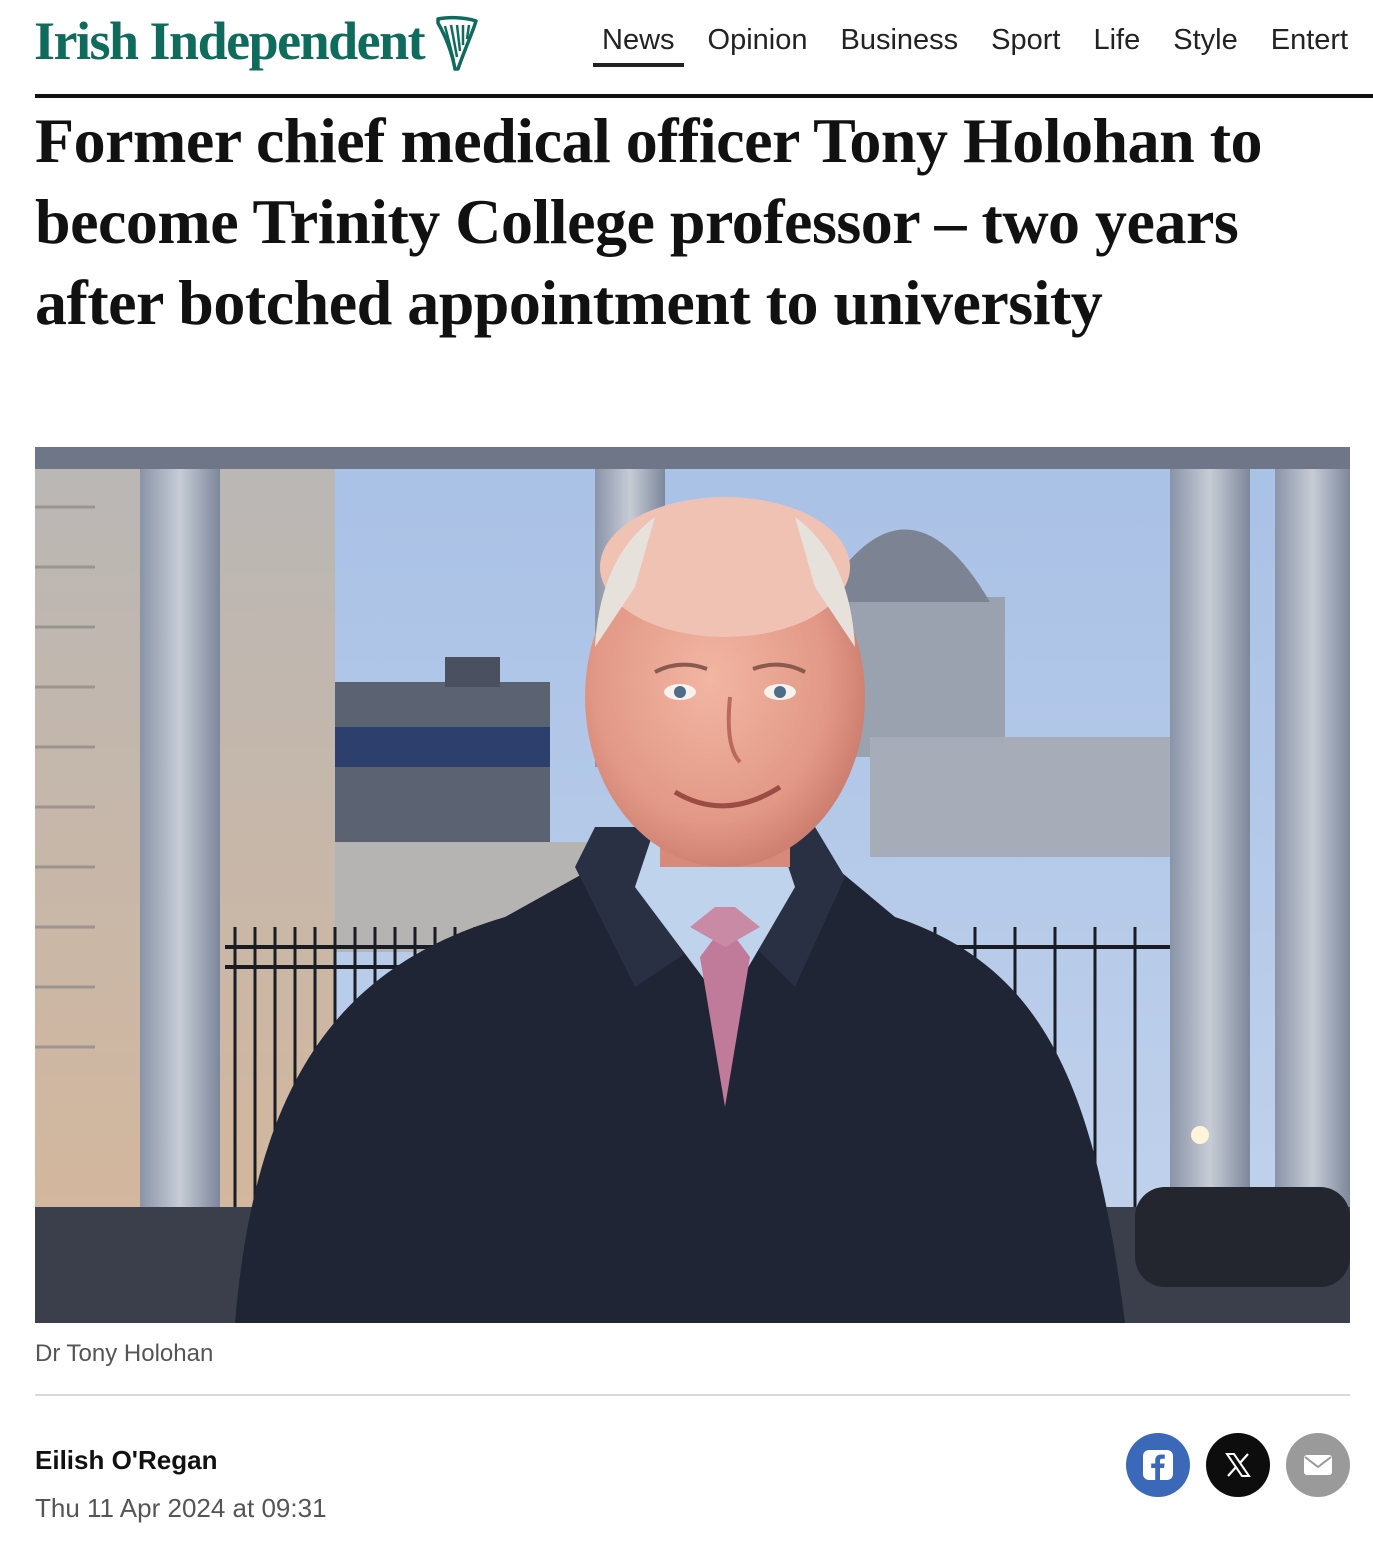 This screenshot has width=1373, height=1559. What do you see at coordinates (124, 1353) in the screenshot?
I see `image-caption: Dr Tony Holohan` at bounding box center [124, 1353].